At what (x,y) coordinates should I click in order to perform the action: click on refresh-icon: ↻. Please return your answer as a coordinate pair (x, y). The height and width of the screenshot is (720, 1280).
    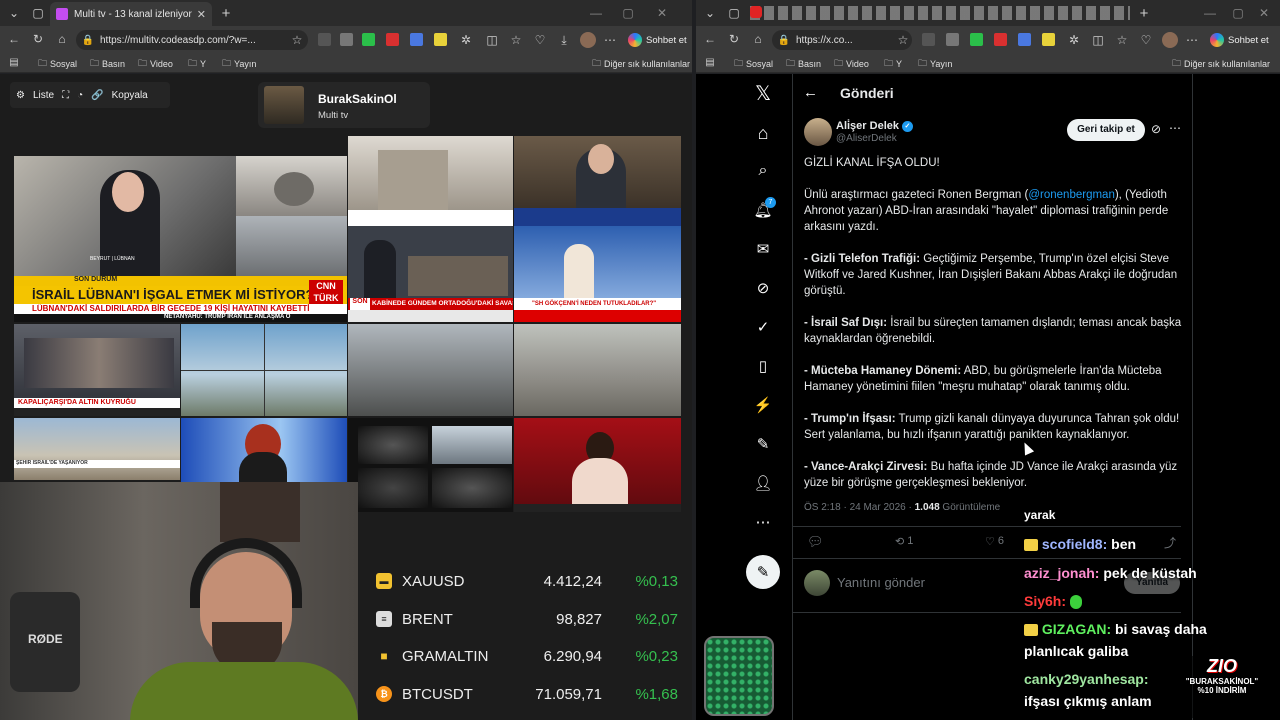
    Looking at the image, I should click on (38, 39).